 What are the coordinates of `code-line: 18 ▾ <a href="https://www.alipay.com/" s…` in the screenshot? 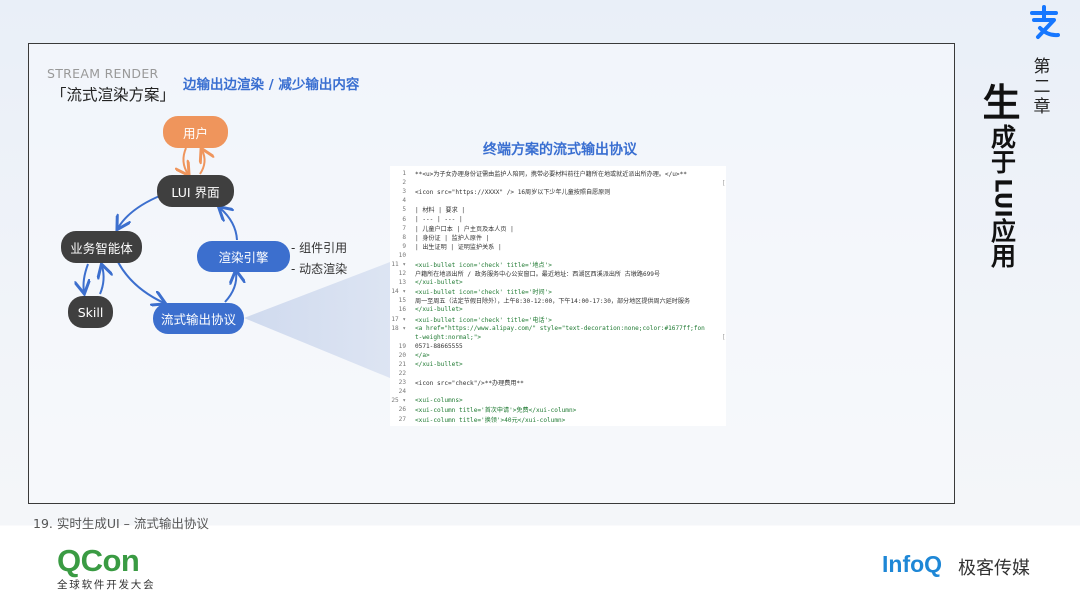 It's located at (558, 328).